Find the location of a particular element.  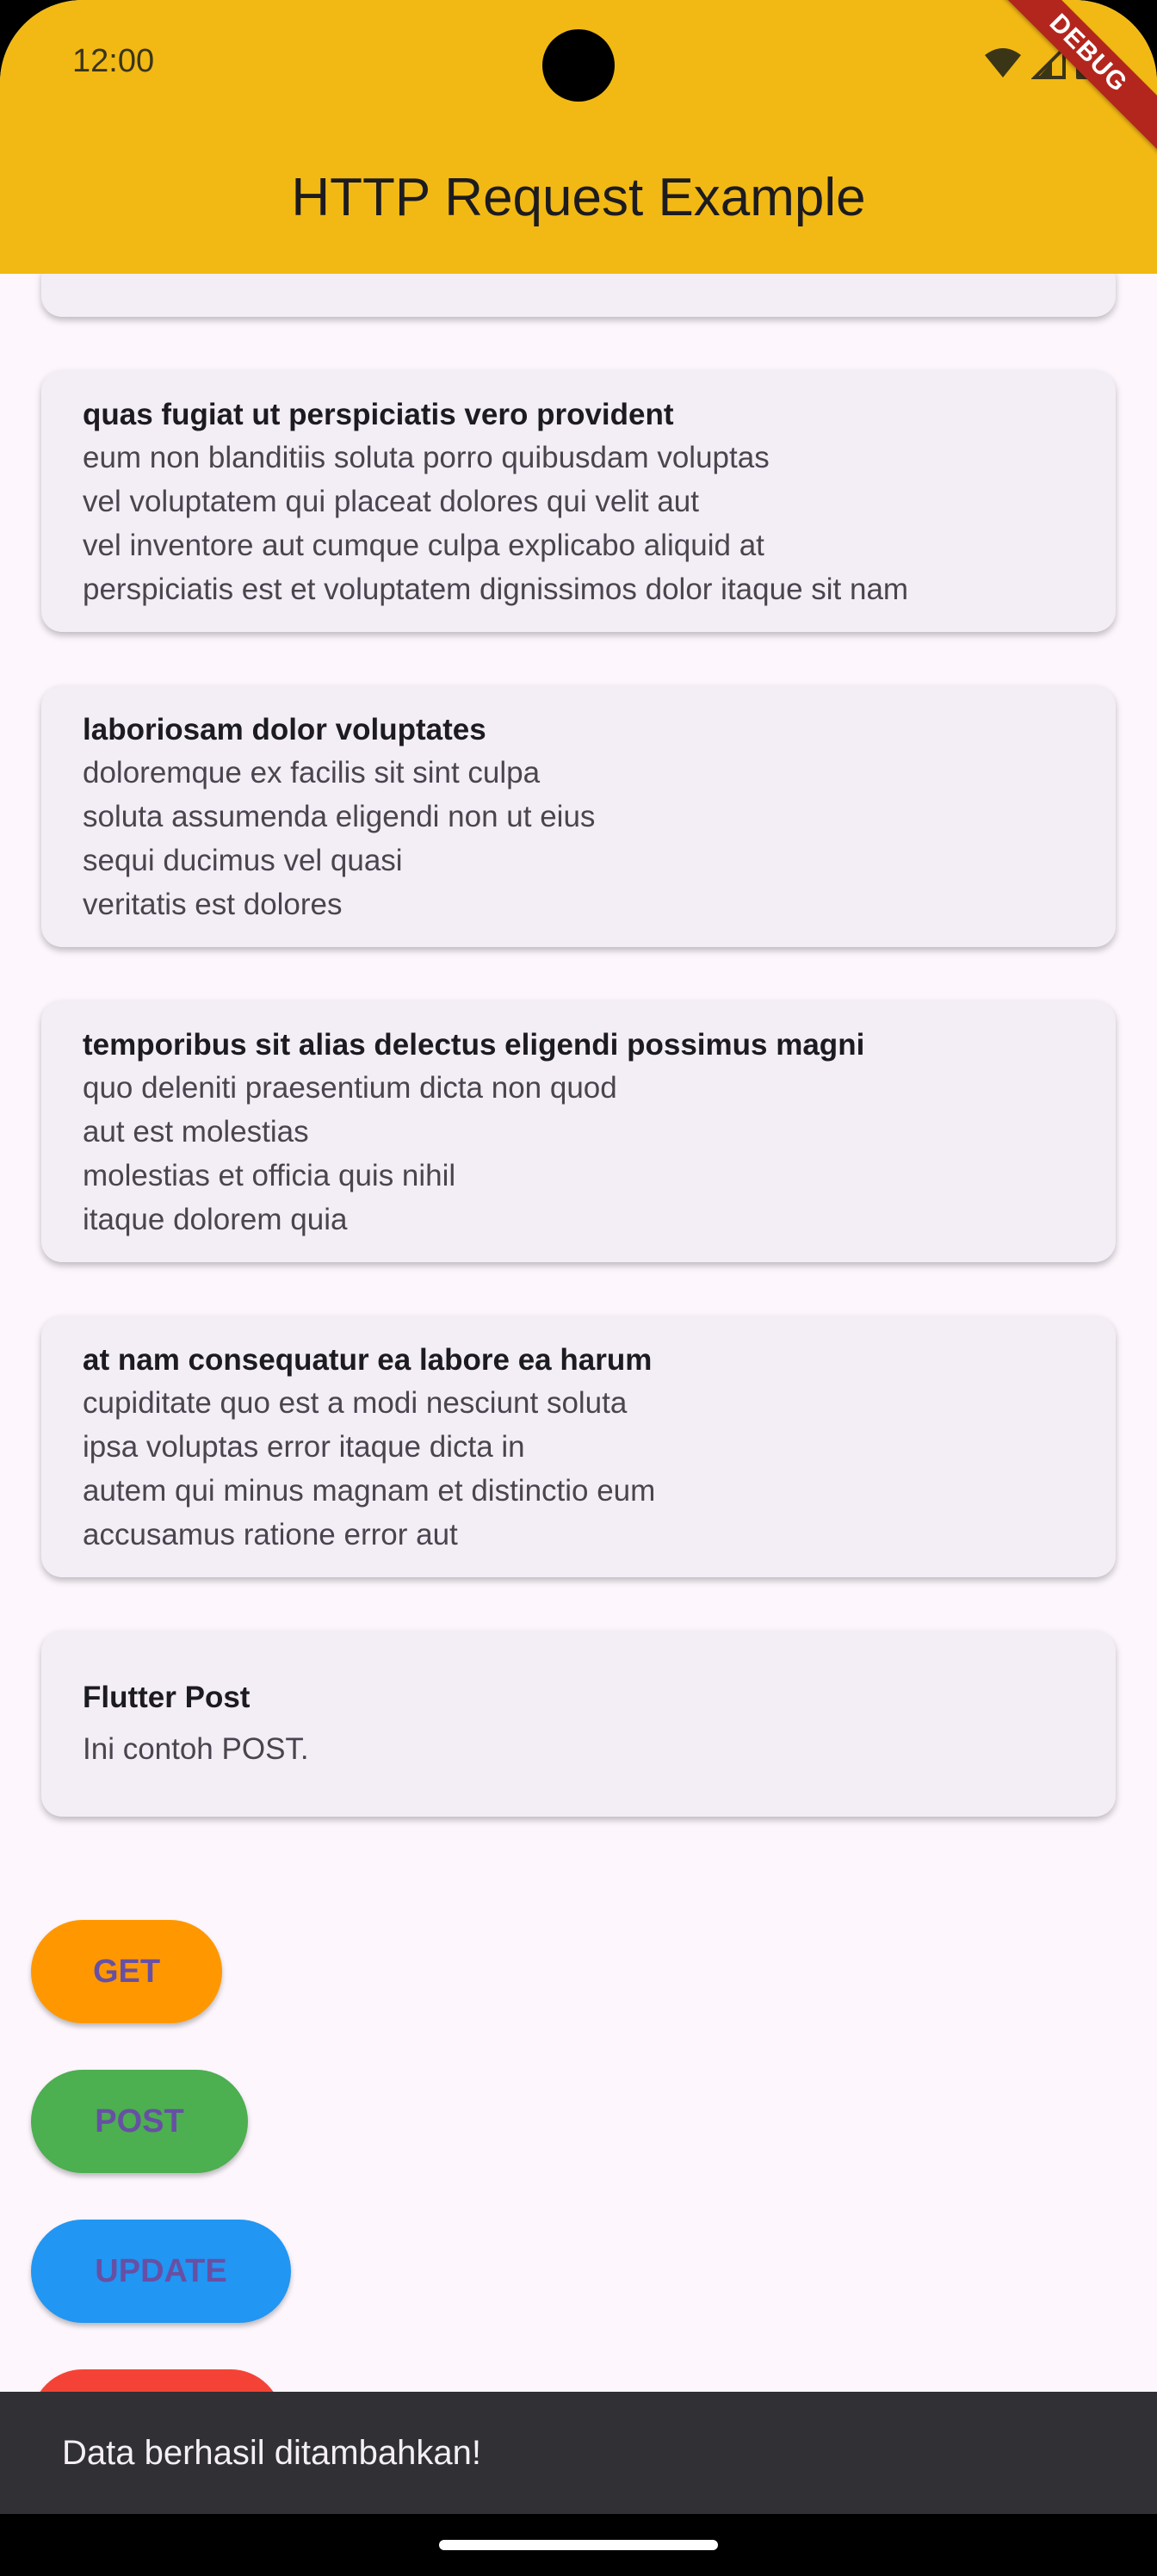

camera-cutout is located at coordinates (579, 65).